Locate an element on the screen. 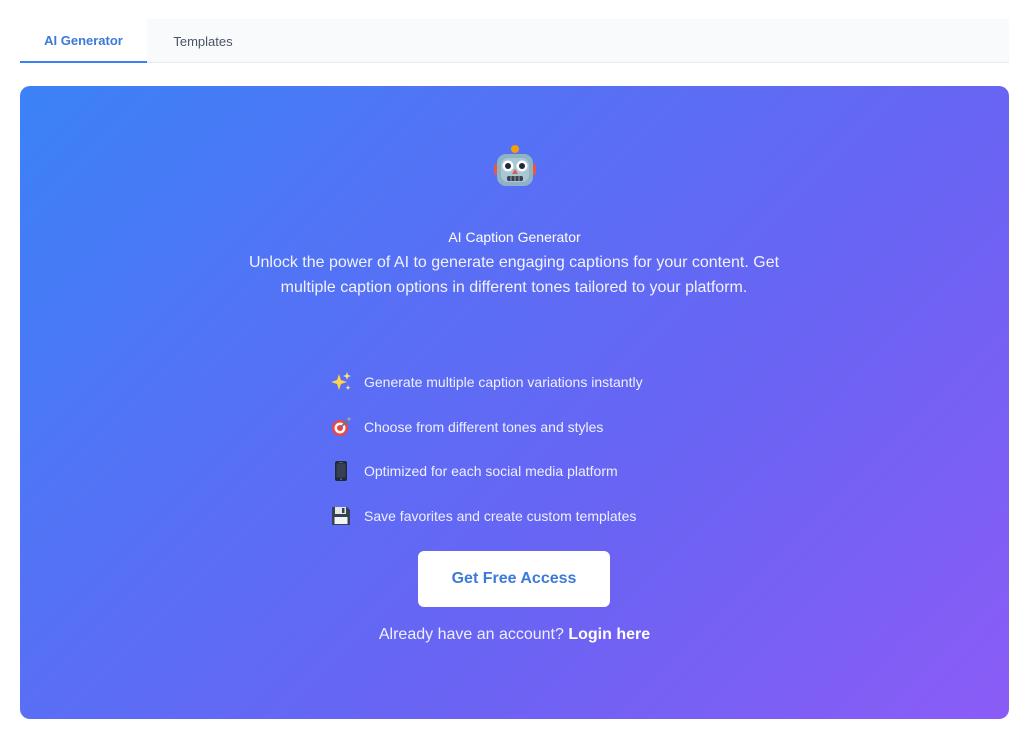 This screenshot has height=736, width=1024. login-prompt-line: Already have an account? Login here is located at coordinates (514, 635).